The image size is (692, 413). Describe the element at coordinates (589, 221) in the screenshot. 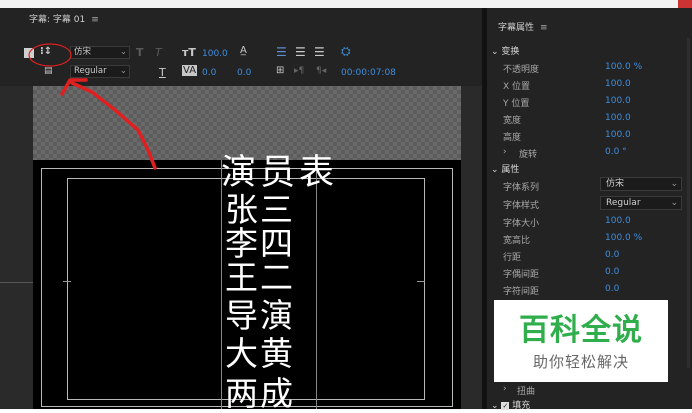

I see `font-size-row: 字体大小 100.0` at that location.